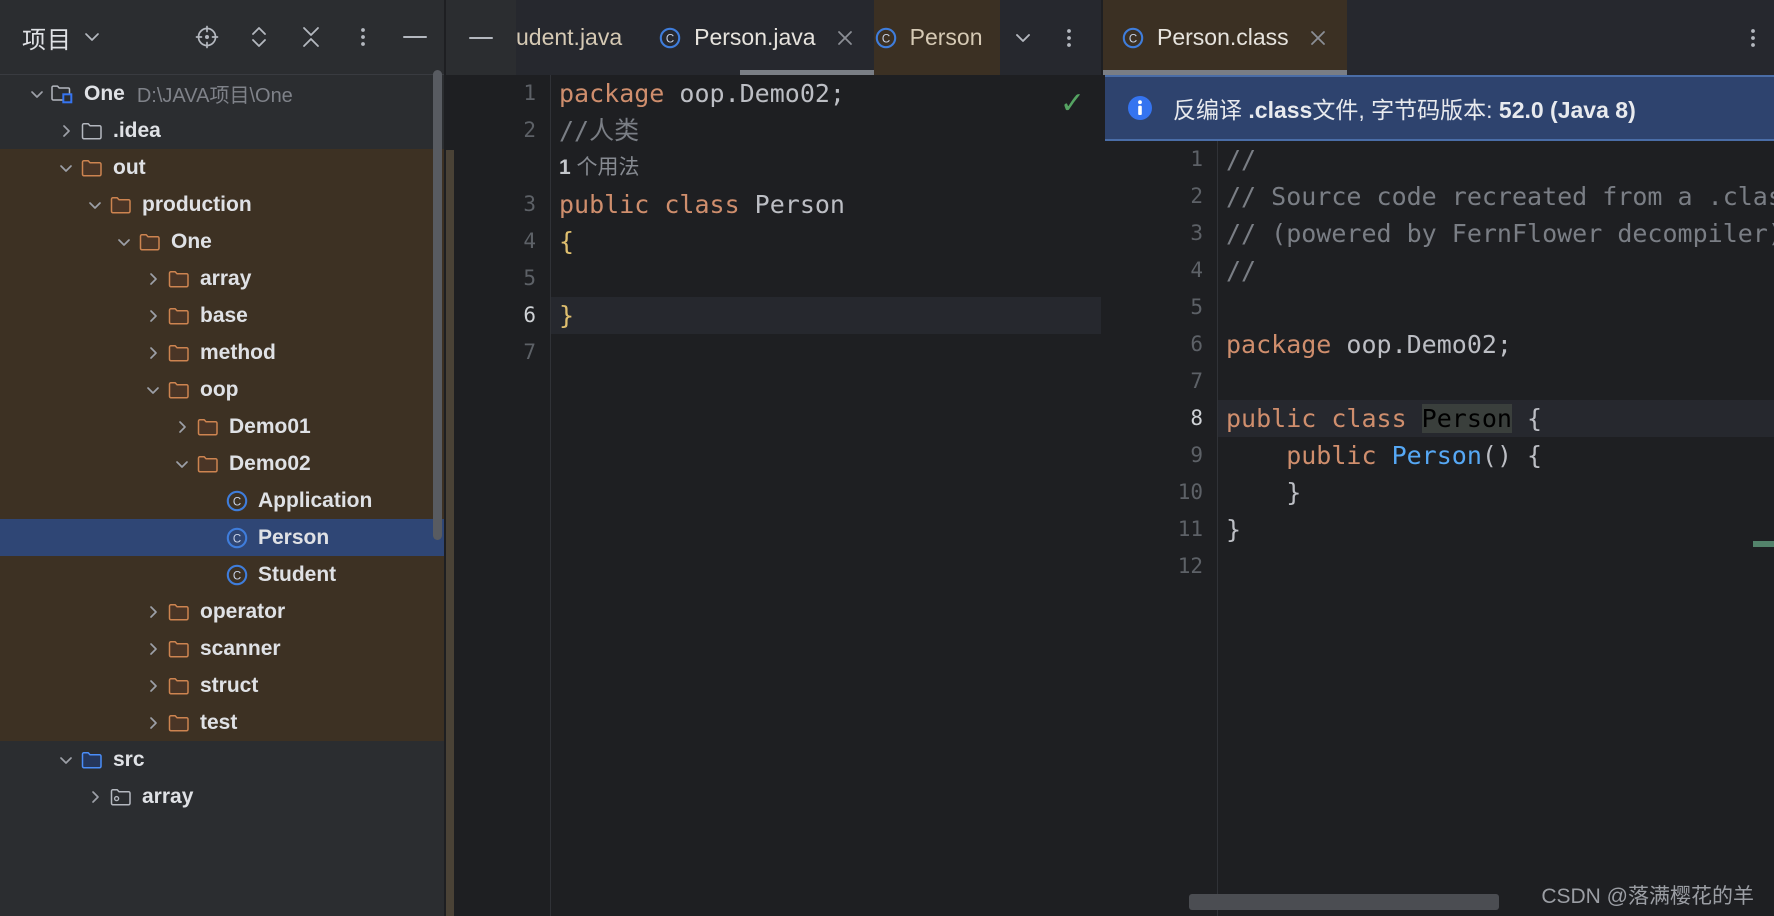  What do you see at coordinates (1140, 108) in the screenshot?
I see `info-icon` at bounding box center [1140, 108].